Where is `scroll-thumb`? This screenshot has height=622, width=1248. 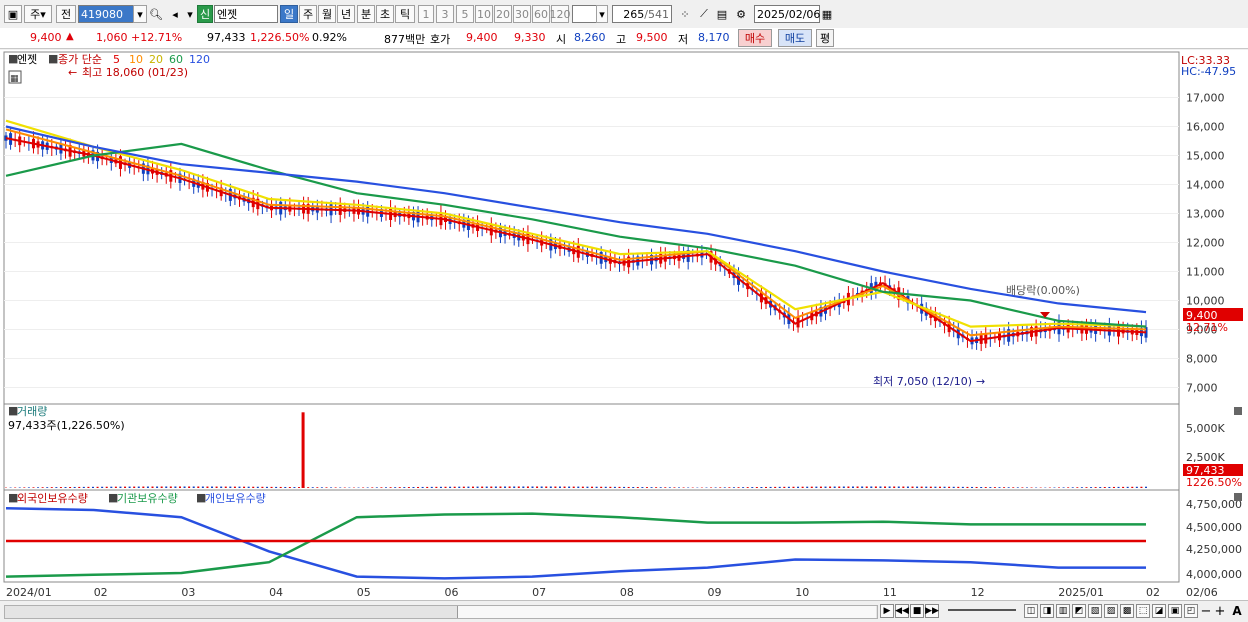
scroll-thumb is located at coordinates (666, 612).